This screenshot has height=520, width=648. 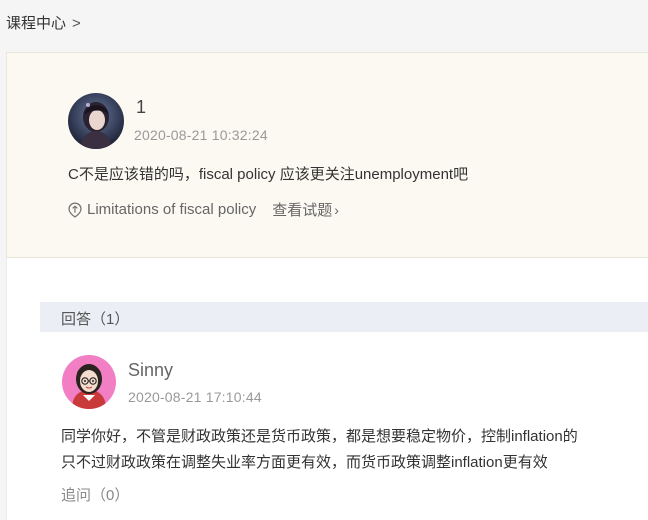 What do you see at coordinates (302, 210) in the screenshot?
I see `view-question-label: 查看试题` at bounding box center [302, 210].